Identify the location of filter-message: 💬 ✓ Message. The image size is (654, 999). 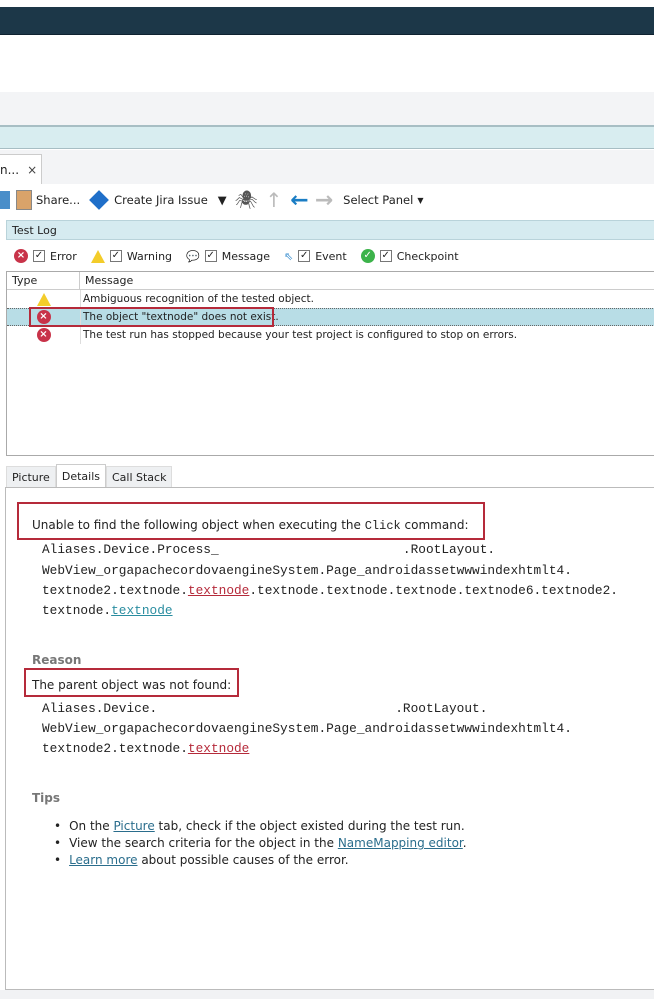
(228, 256).